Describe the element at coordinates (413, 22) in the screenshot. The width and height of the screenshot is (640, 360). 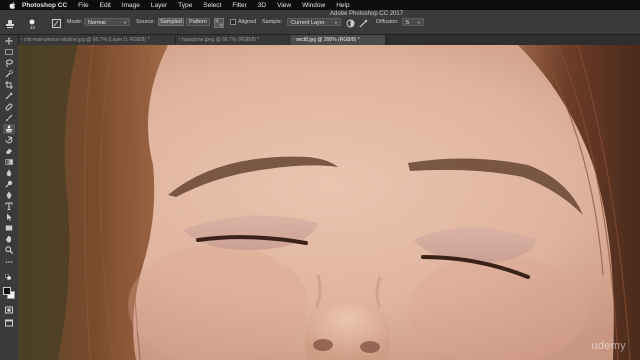
I see `diffusion-dropdown: 5 ▼` at that location.